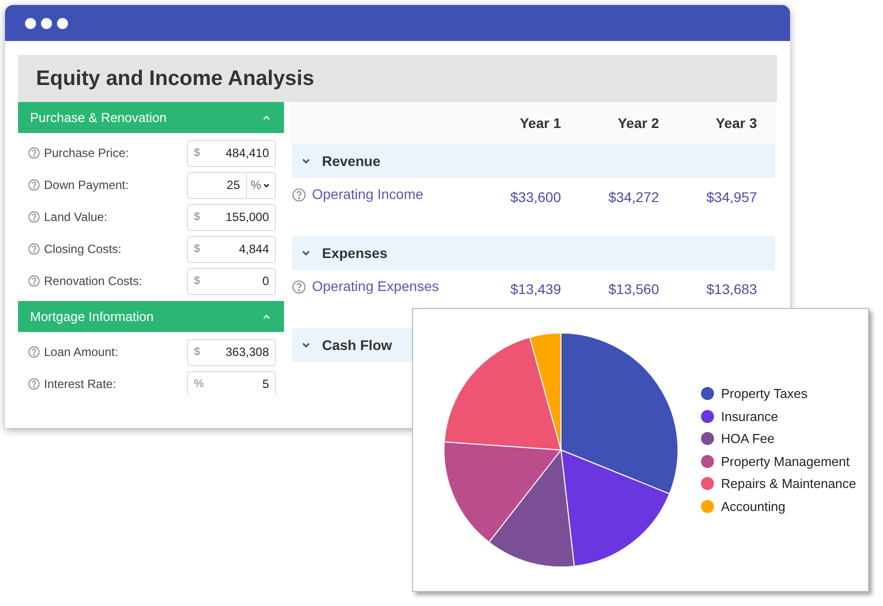  Describe the element at coordinates (753, 507) in the screenshot. I see `legend-label: Accounting` at that location.